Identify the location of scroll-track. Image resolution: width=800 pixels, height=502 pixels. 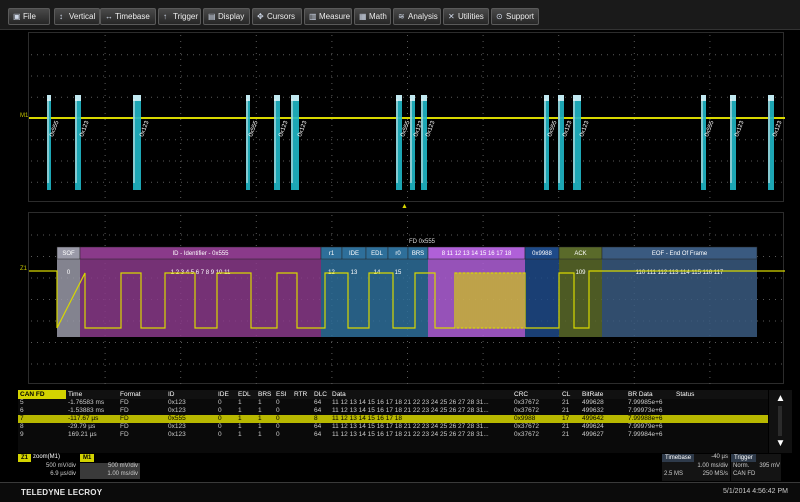
(780, 421).